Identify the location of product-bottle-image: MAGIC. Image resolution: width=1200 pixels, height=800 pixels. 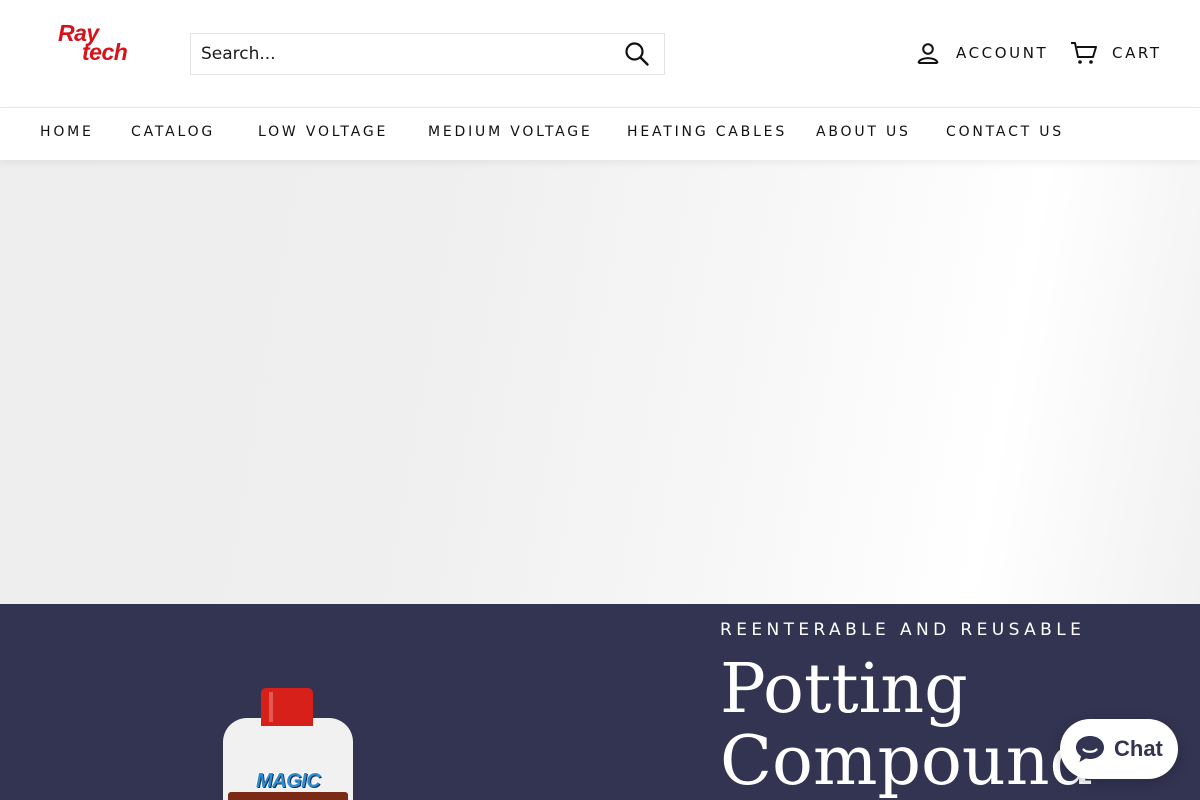
(288, 744).